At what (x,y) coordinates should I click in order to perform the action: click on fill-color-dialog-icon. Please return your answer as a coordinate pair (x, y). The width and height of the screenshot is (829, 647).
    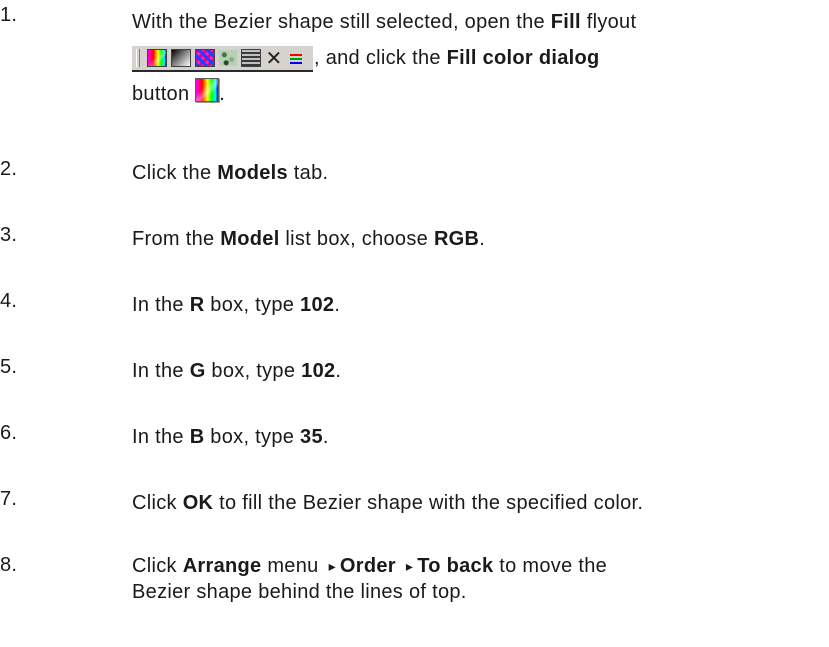
    Looking at the image, I should click on (157, 58).